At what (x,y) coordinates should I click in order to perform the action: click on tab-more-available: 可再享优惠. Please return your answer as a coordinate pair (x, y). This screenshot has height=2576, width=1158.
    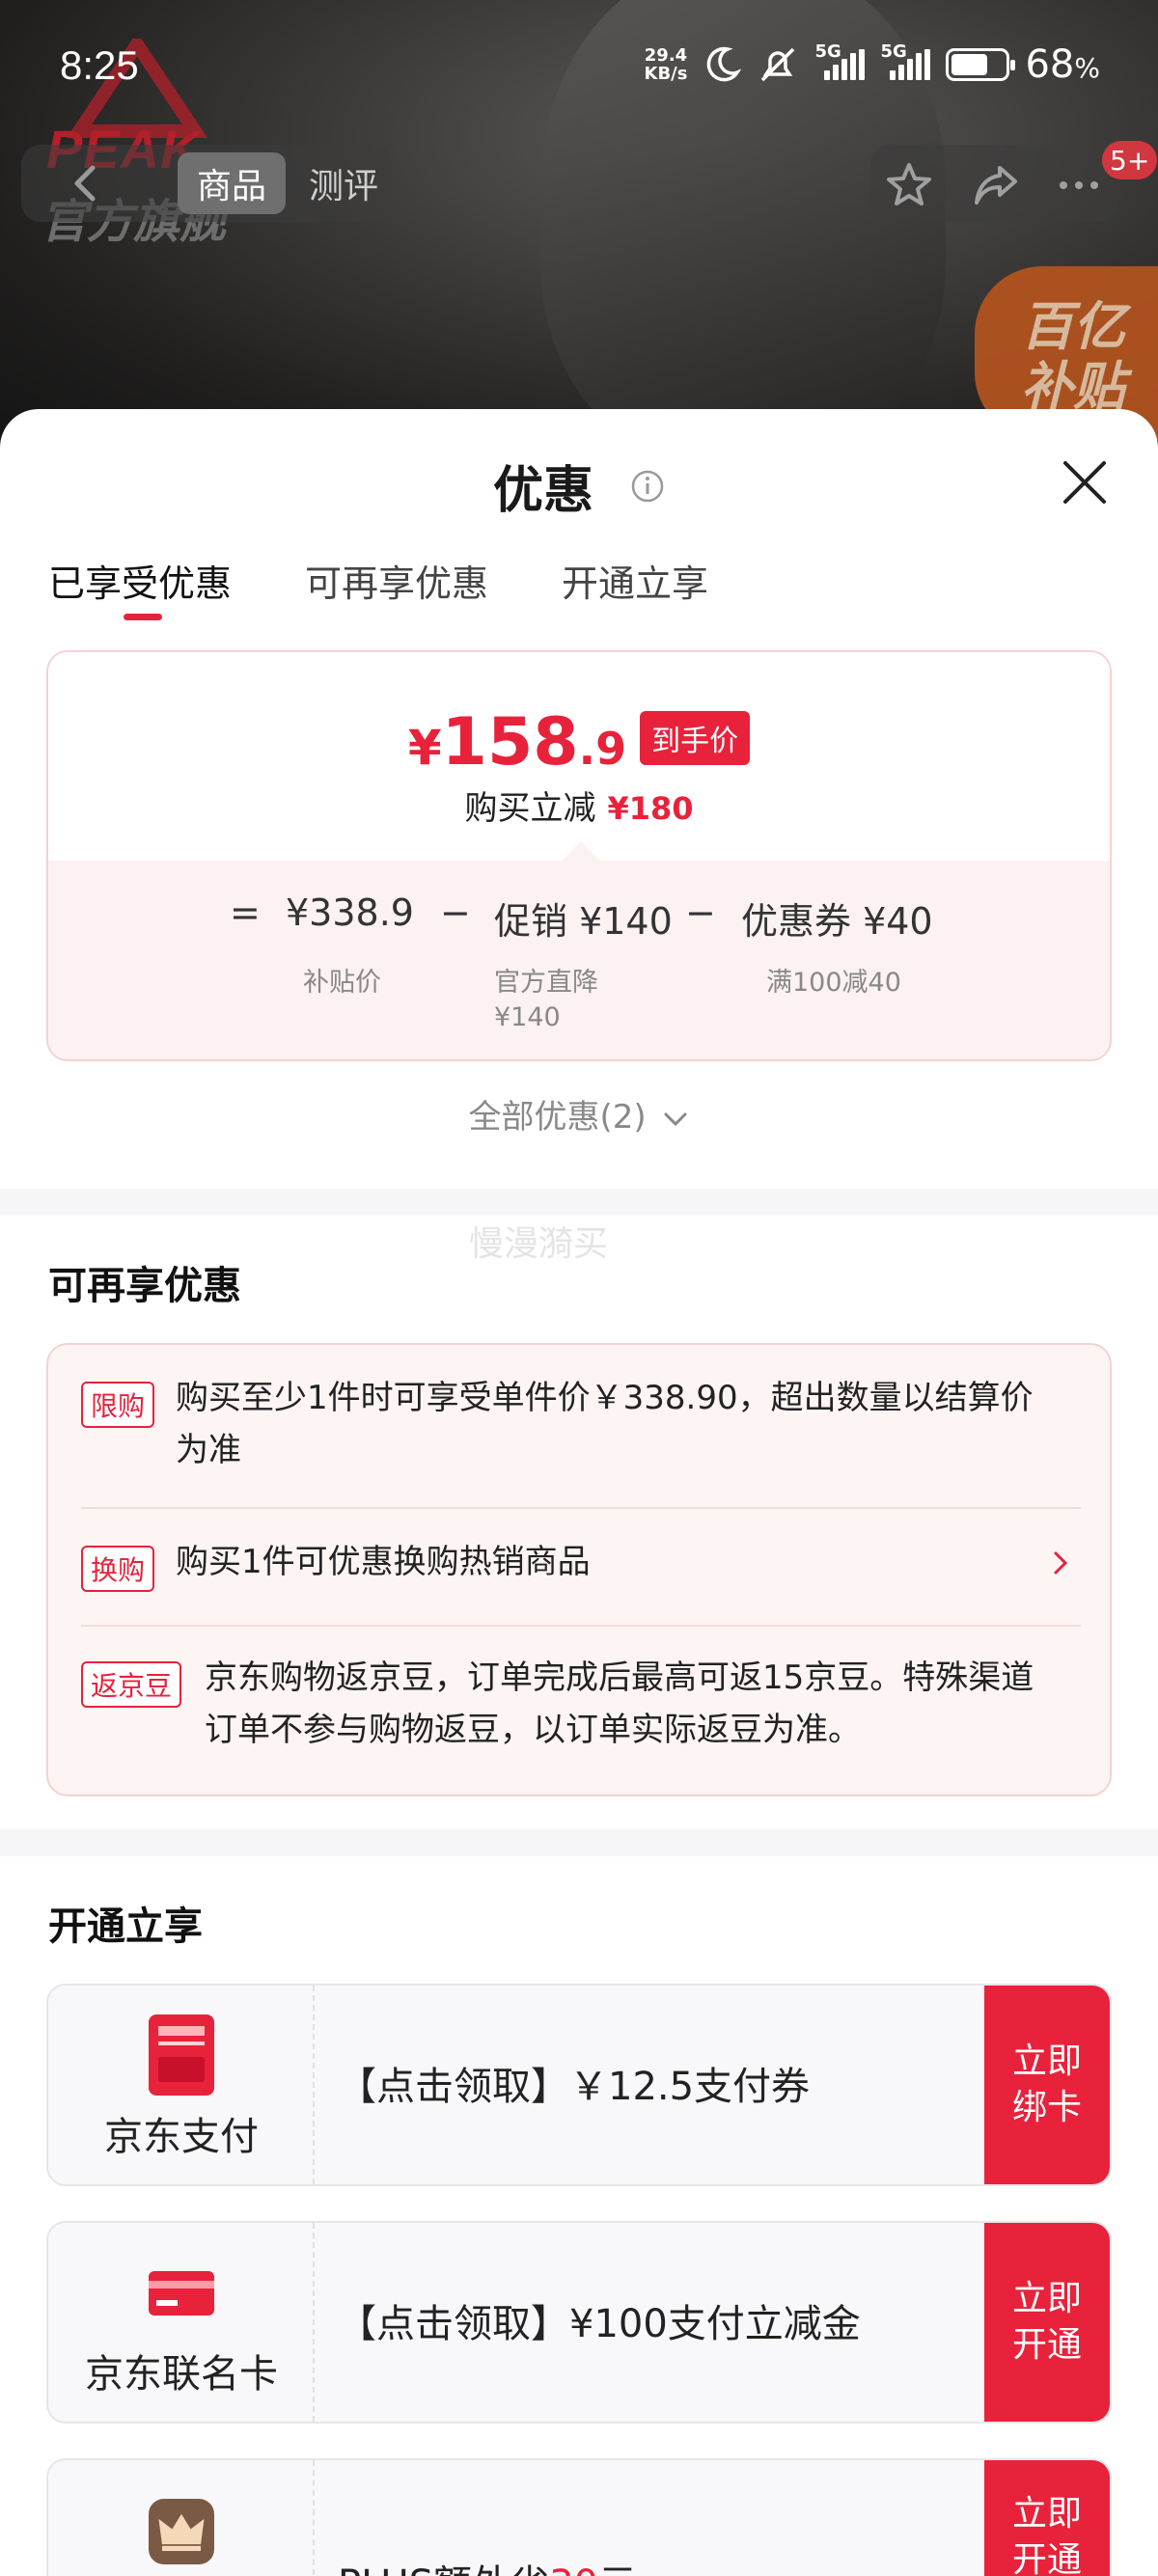
    Looking at the image, I should click on (396, 581).